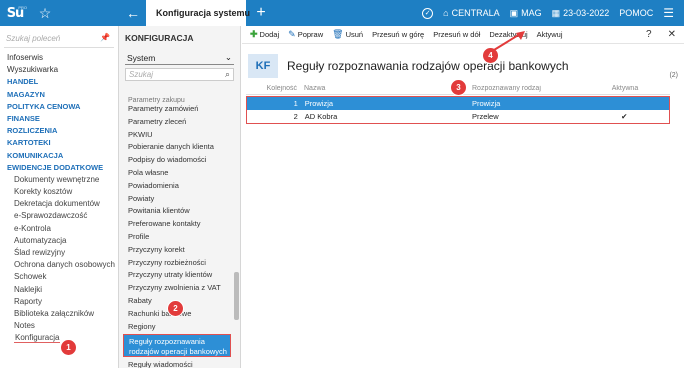 Image resolution: width=684 pixels, height=368 pixels. I want to click on config-list-item: Przyczyny utraty klientów, so click(177, 275).